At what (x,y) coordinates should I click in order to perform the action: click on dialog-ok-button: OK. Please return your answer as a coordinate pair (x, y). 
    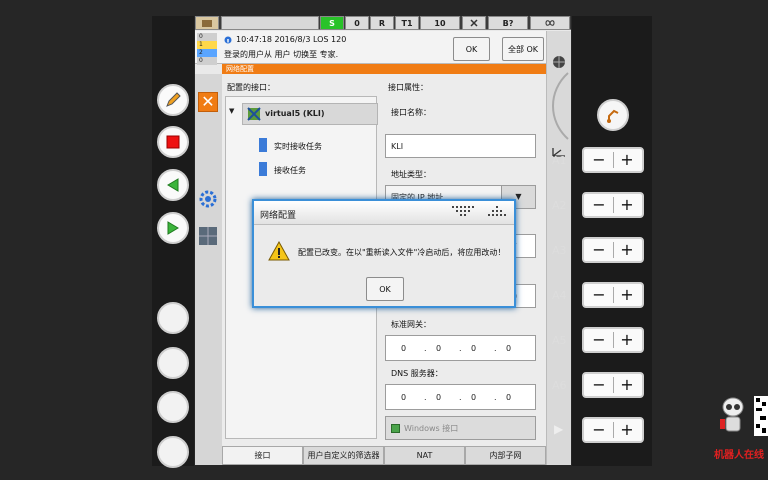
    Looking at the image, I should click on (385, 289).